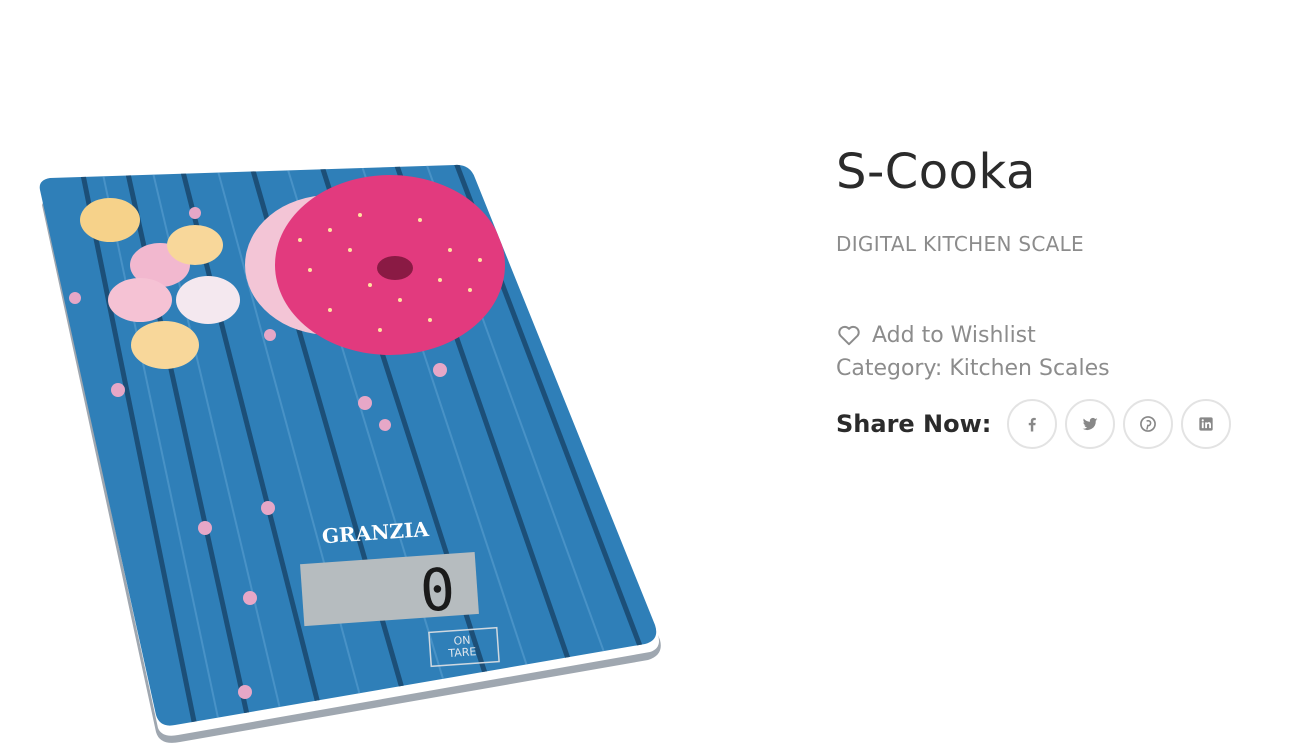  I want to click on wishlist-label: Add to Wishlist, so click(954, 335).